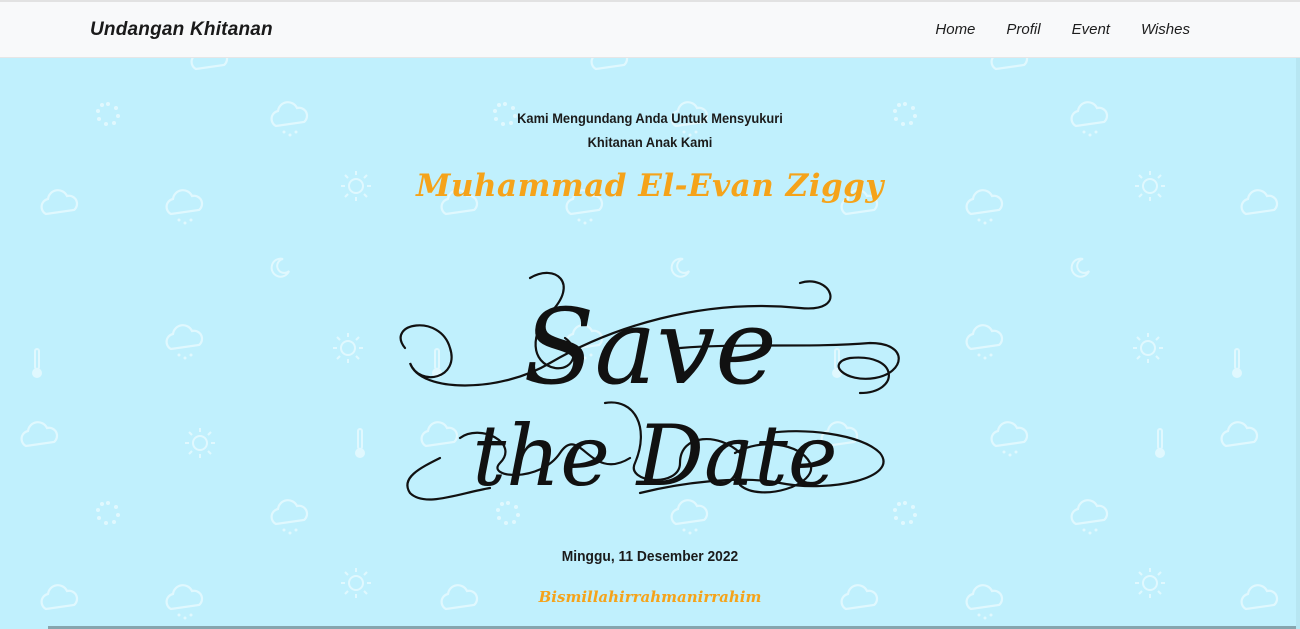 Image resolution: width=1300 pixels, height=629 pixels. I want to click on nav-link-event: Event, so click(1091, 29).